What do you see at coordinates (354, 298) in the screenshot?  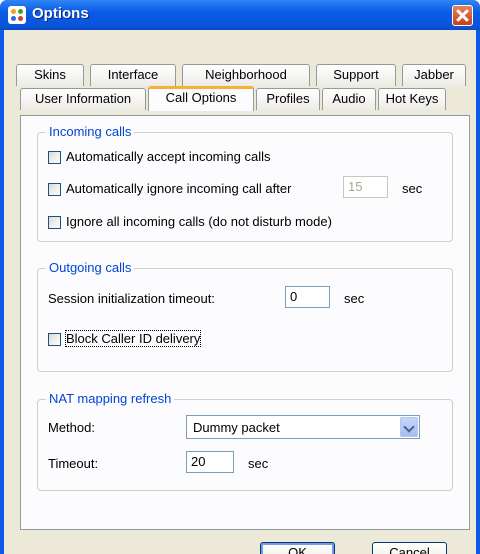 I see `session-timeout-unit: sec` at bounding box center [354, 298].